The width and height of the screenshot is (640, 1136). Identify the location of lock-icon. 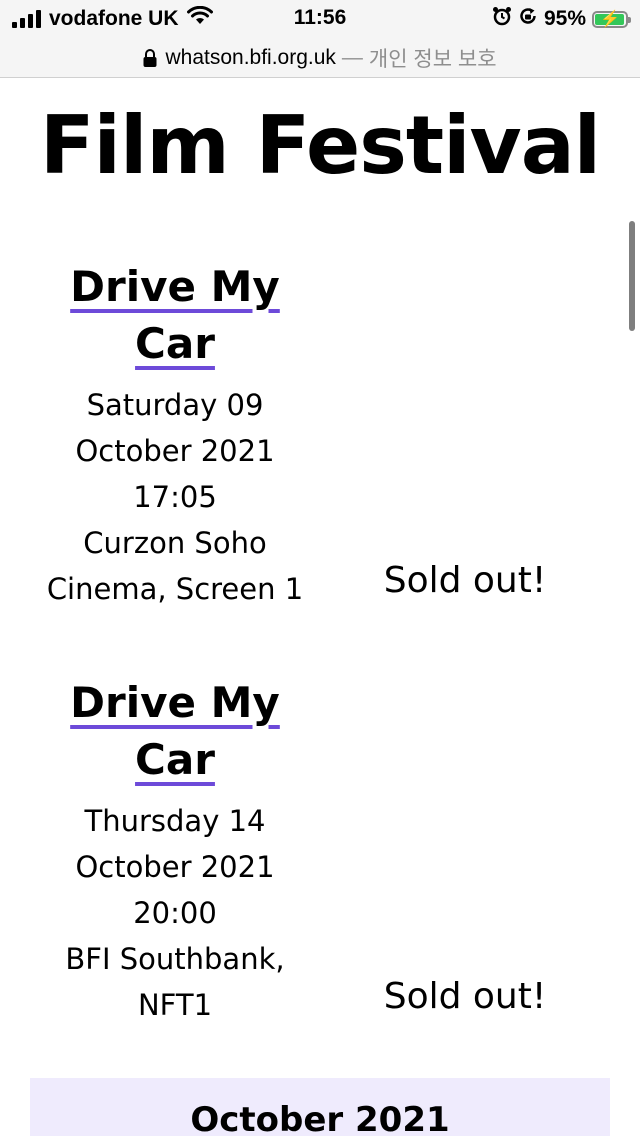
(150, 57).